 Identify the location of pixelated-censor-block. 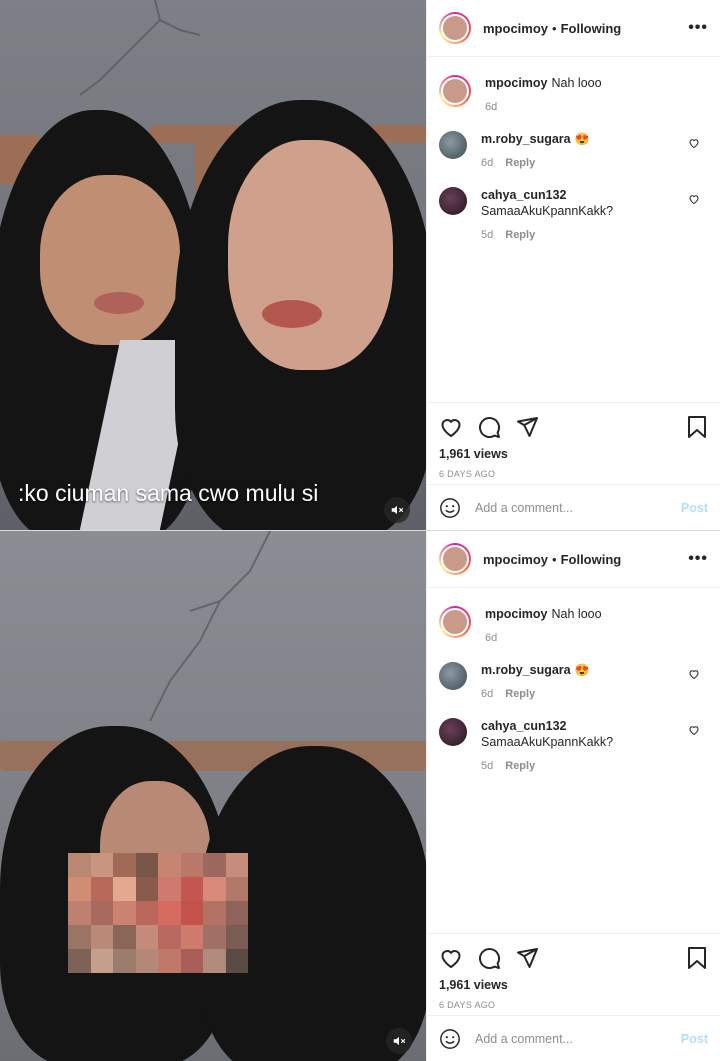
(158, 913).